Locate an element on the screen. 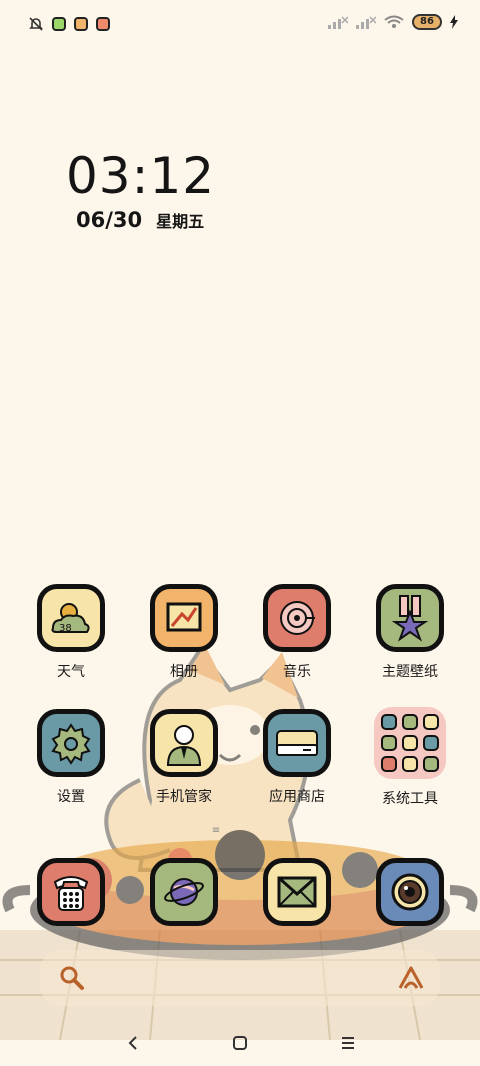 This screenshot has height=1066, width=480. camera-icon is located at coordinates (410, 892).